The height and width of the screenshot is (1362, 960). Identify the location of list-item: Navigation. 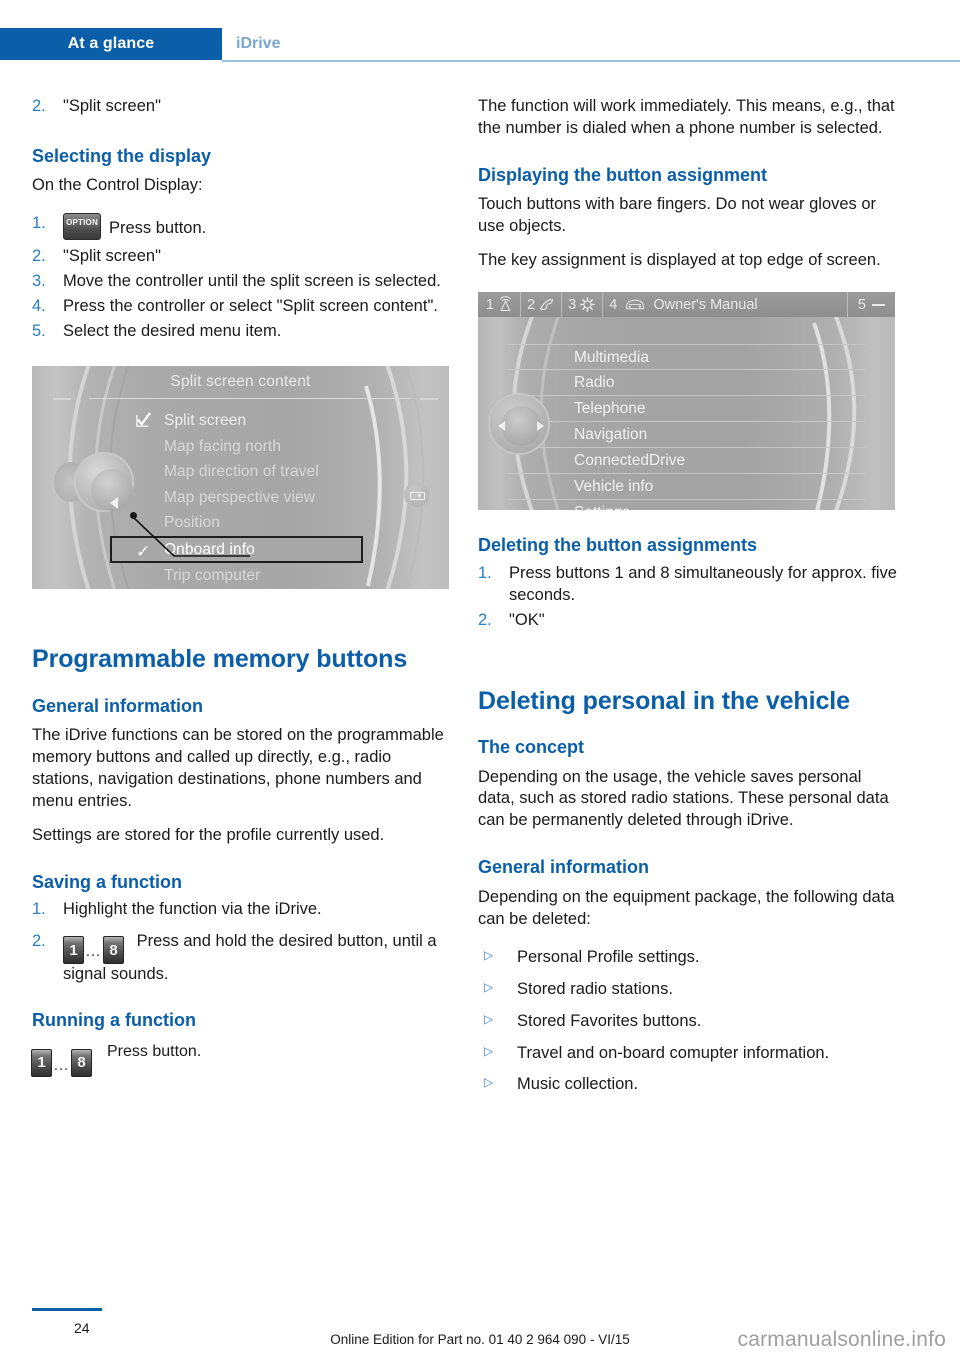
(686, 435).